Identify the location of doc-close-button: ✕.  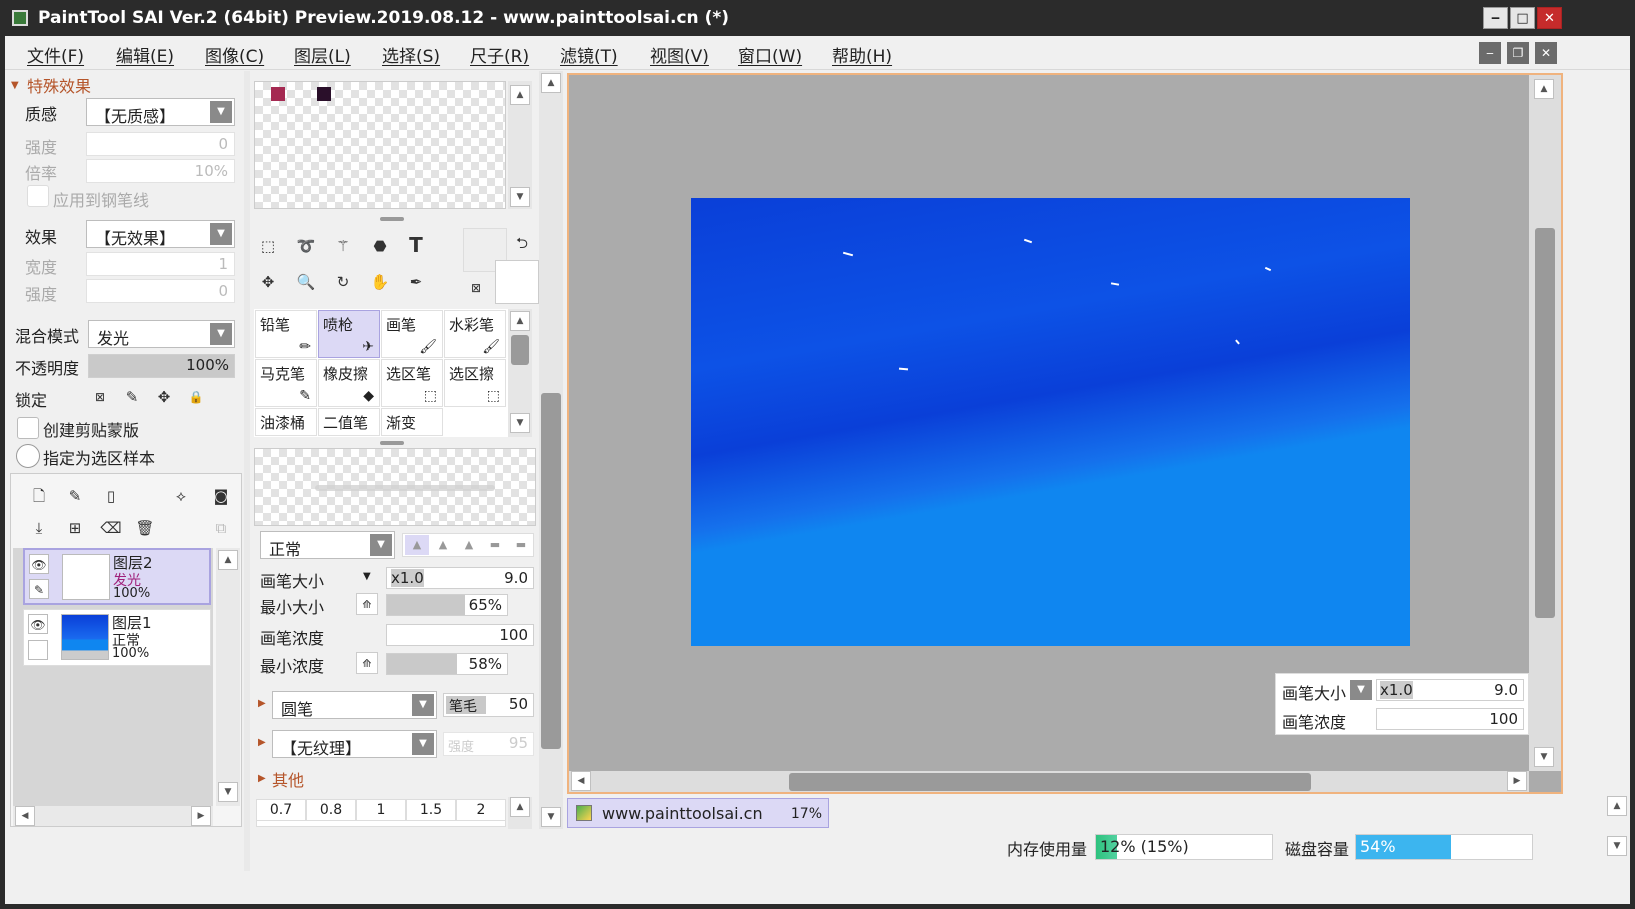
(1546, 53).